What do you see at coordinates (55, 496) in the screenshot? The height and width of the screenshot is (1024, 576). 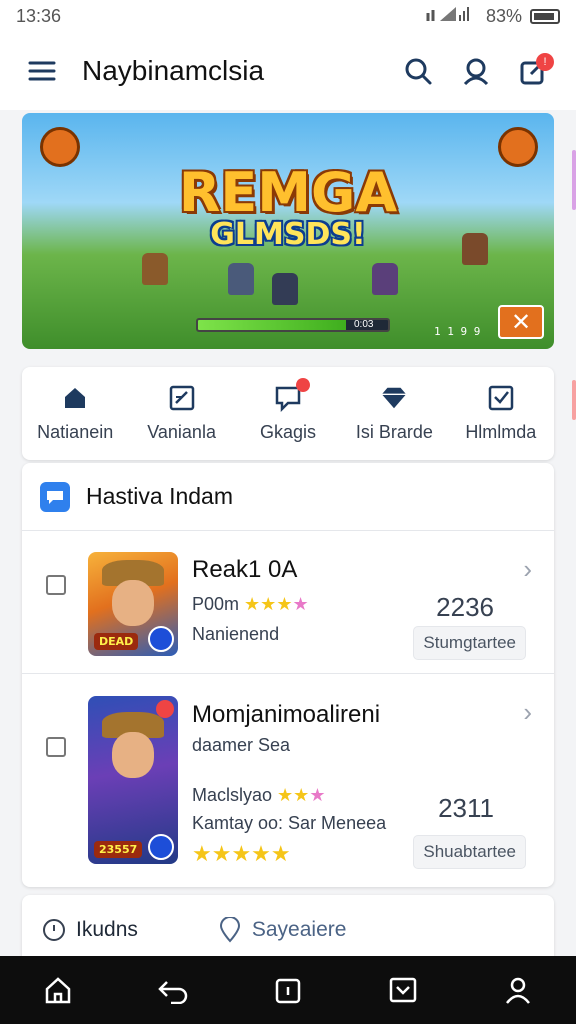 I see `chat-bubble-icon` at bounding box center [55, 496].